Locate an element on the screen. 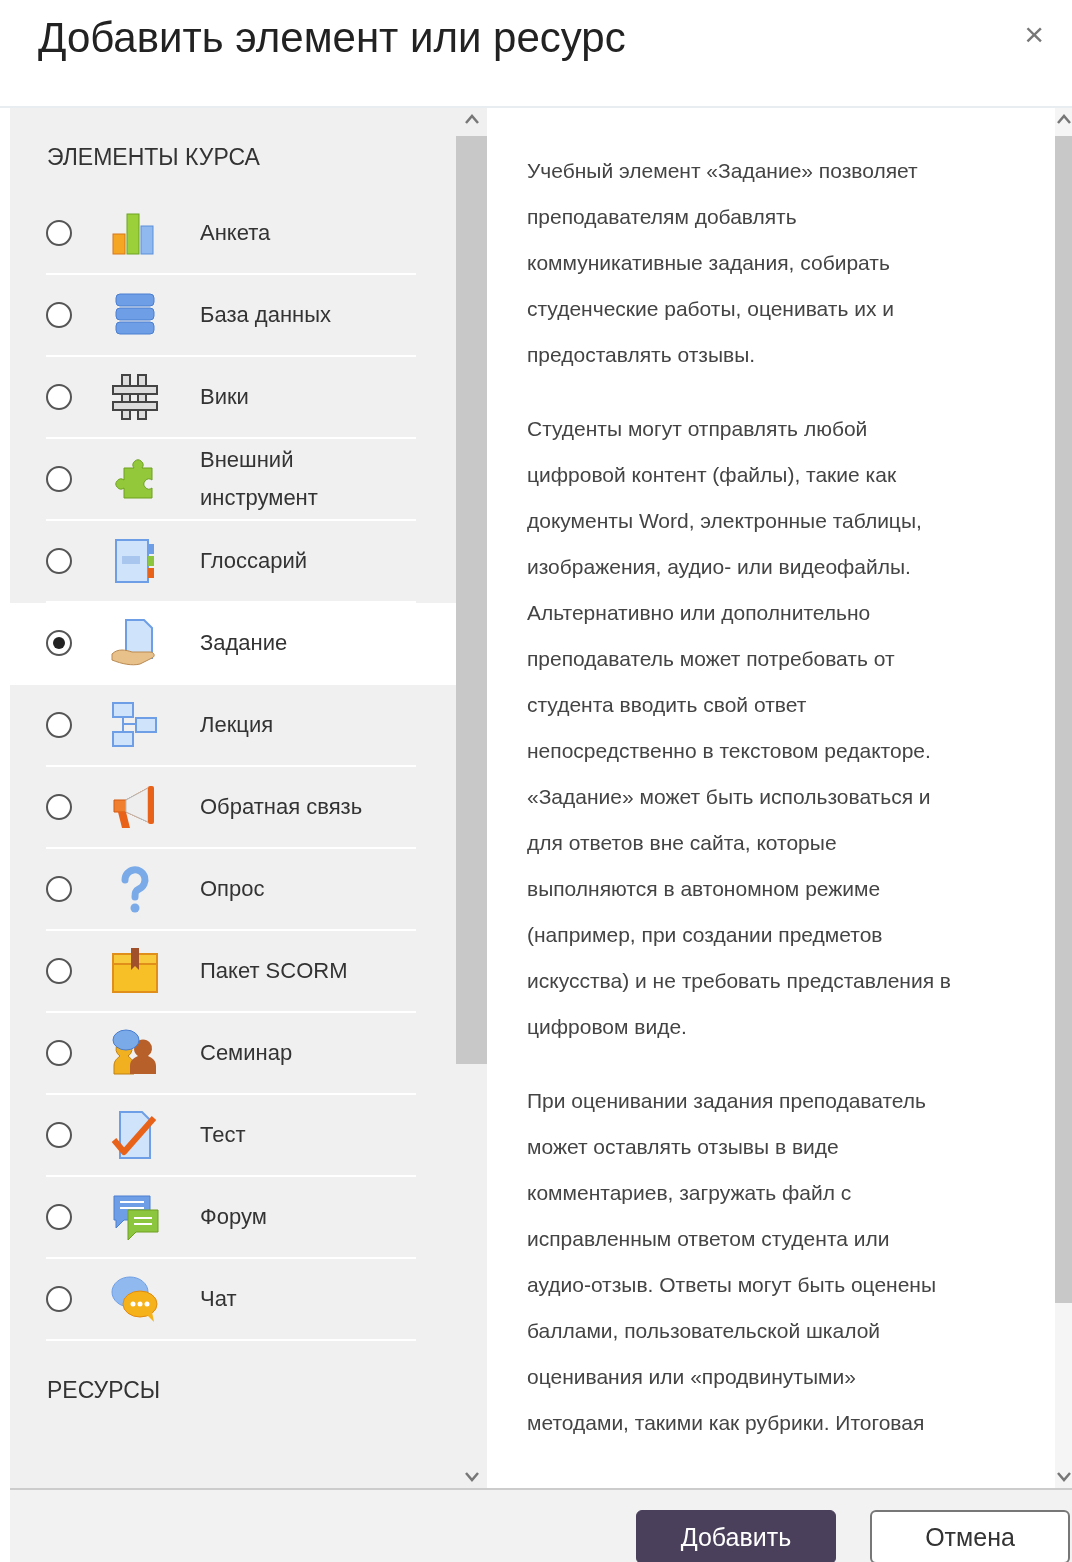 The height and width of the screenshot is (1562, 1072). option-label: Опрос is located at coordinates (233, 889).